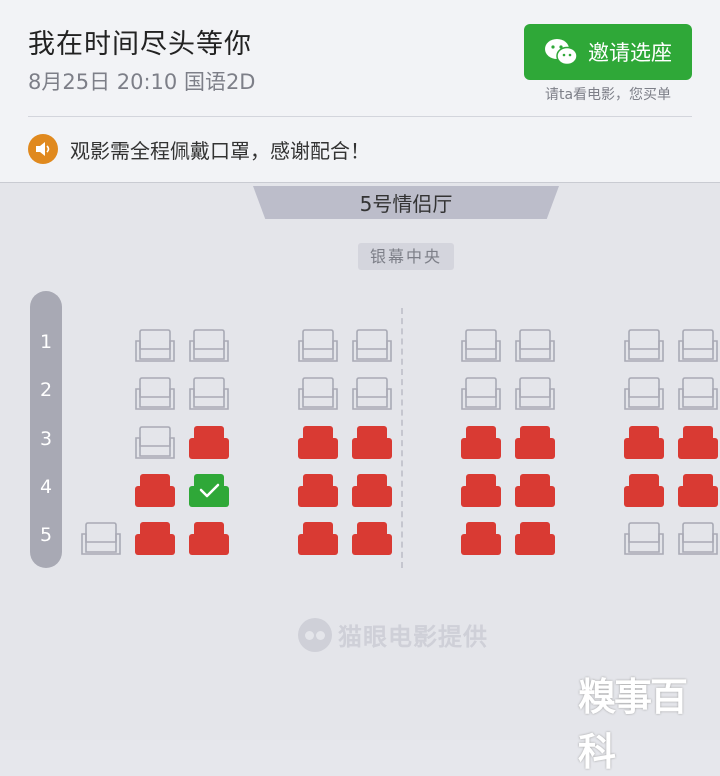 The height and width of the screenshot is (776, 720). Describe the element at coordinates (402, 438) in the screenshot. I see `aisle-divider` at that location.